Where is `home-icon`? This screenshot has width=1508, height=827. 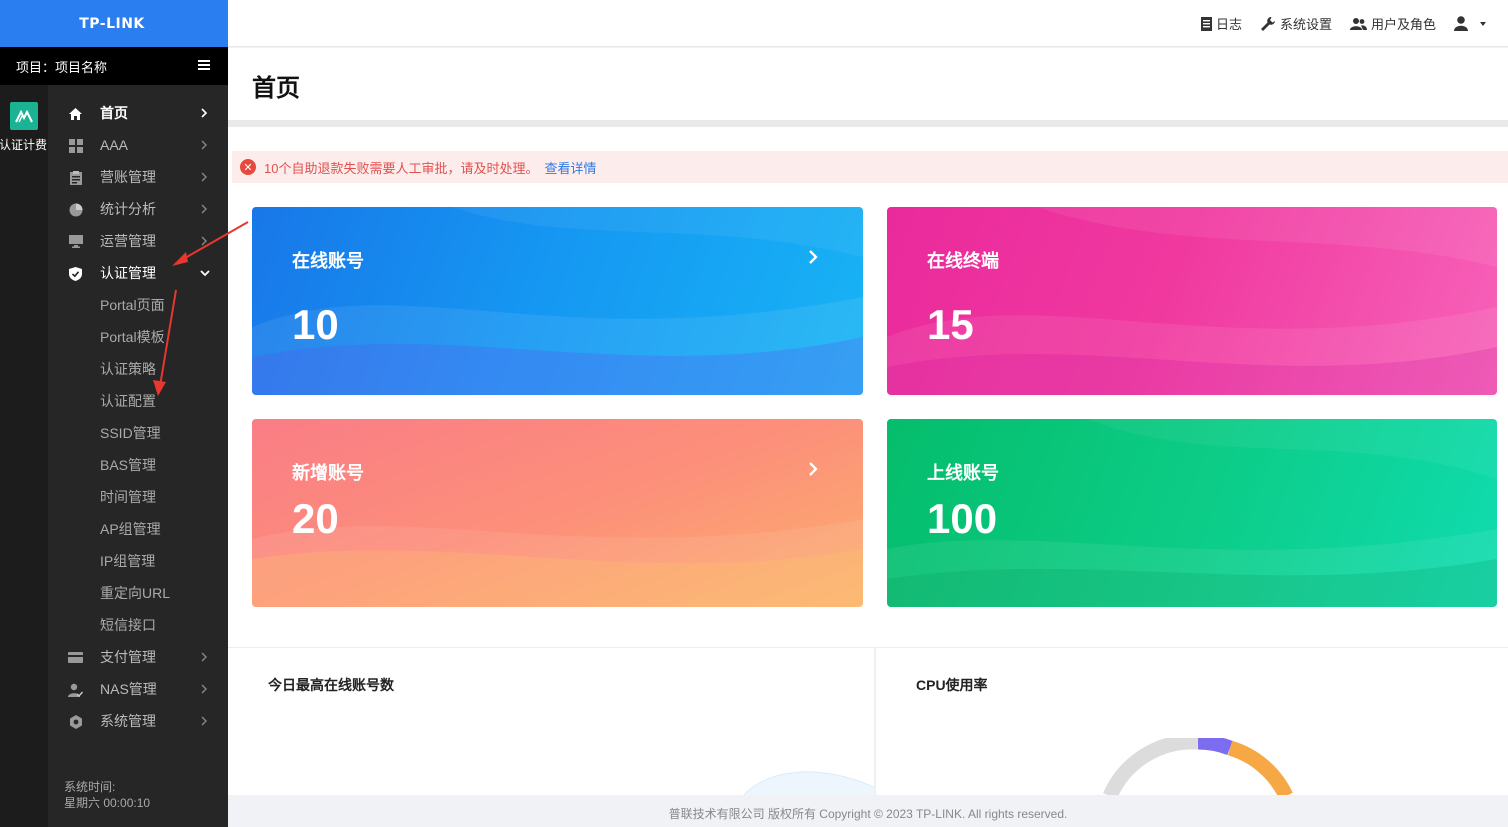 home-icon is located at coordinates (75, 113).